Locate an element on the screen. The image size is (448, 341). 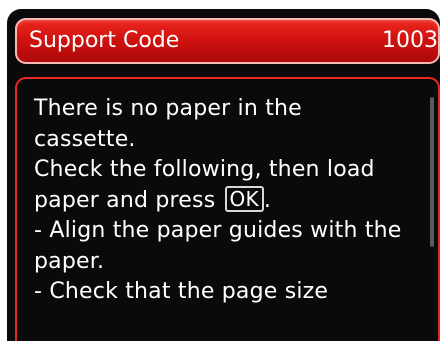
support-code-number: 1003 is located at coordinates (410, 40).